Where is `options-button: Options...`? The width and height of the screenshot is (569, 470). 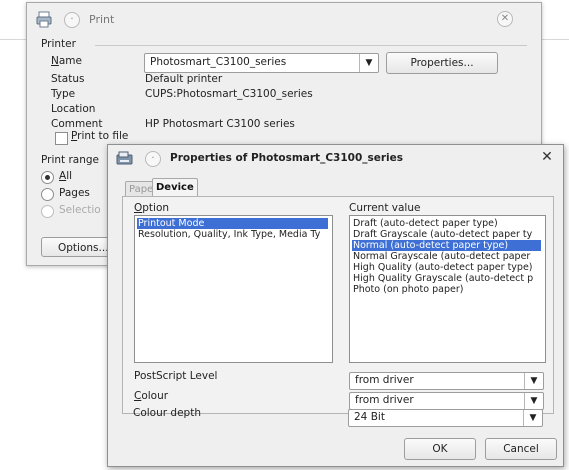 options-button: Options... is located at coordinates (77, 247).